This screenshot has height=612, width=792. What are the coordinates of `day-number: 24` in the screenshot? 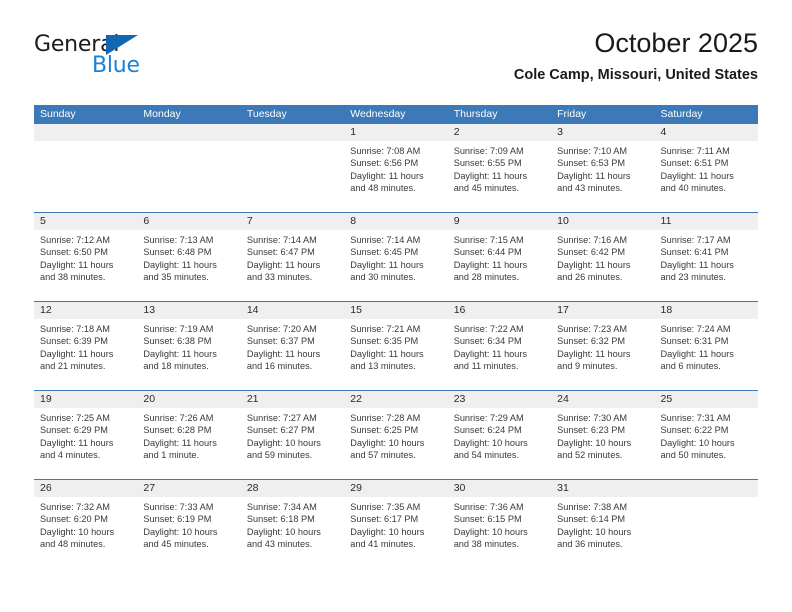 It's located at (603, 399).